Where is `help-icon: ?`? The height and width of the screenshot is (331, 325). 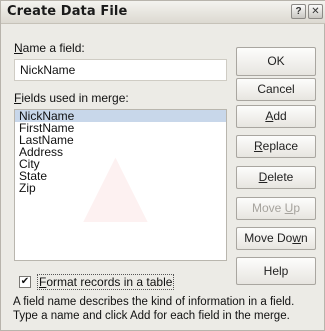 help-icon: ? is located at coordinates (298, 11).